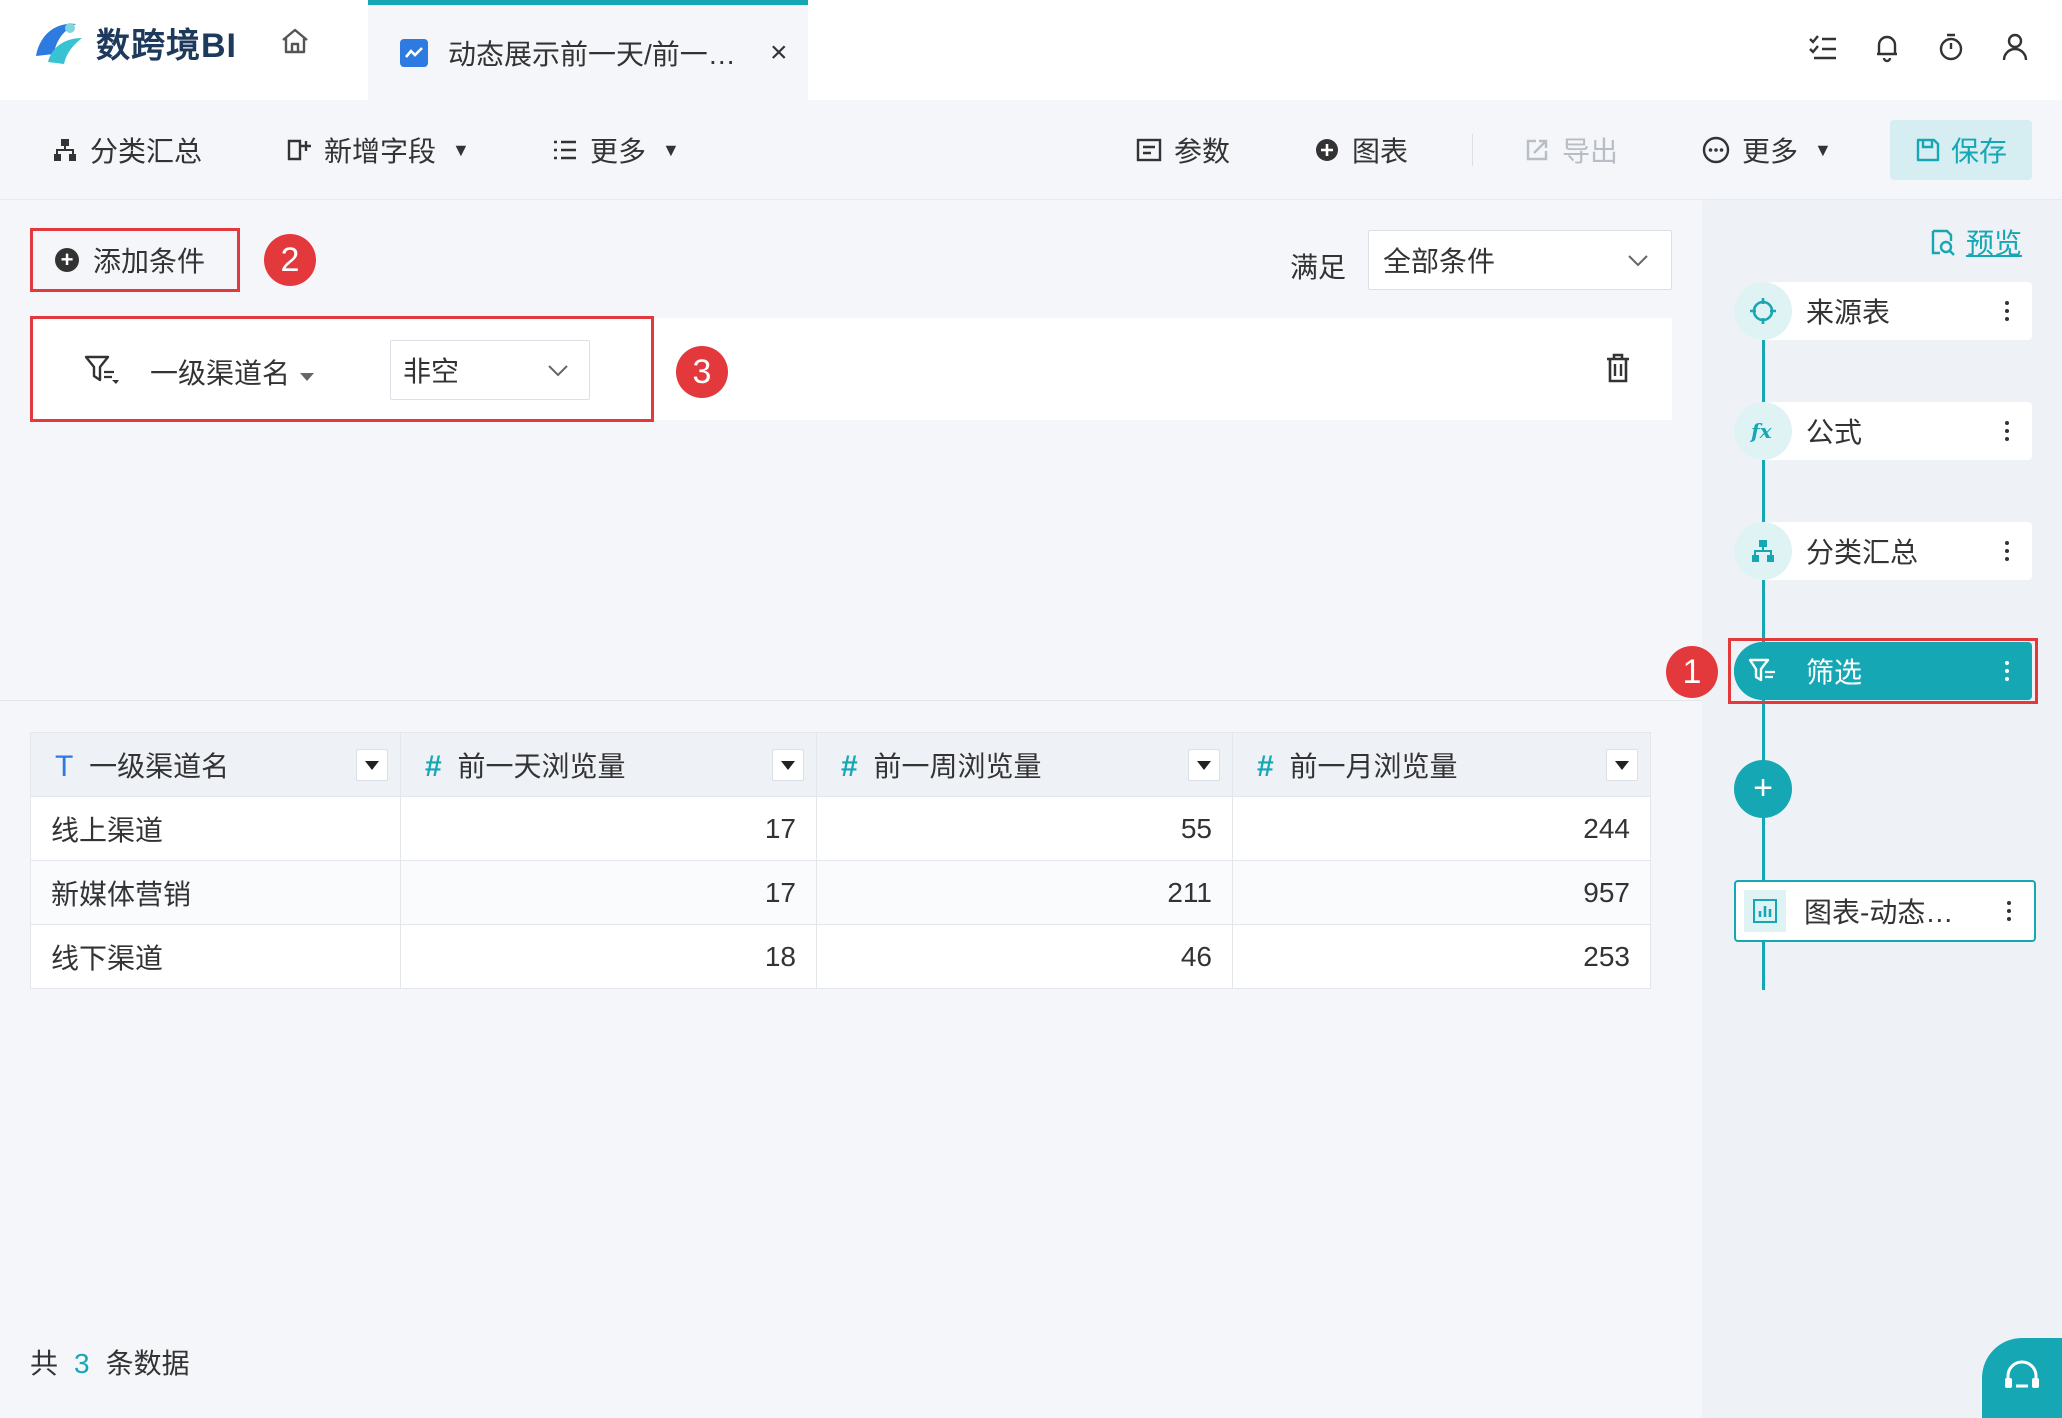  Describe the element at coordinates (1763, 311) in the screenshot. I see `crosshair-icon` at that location.